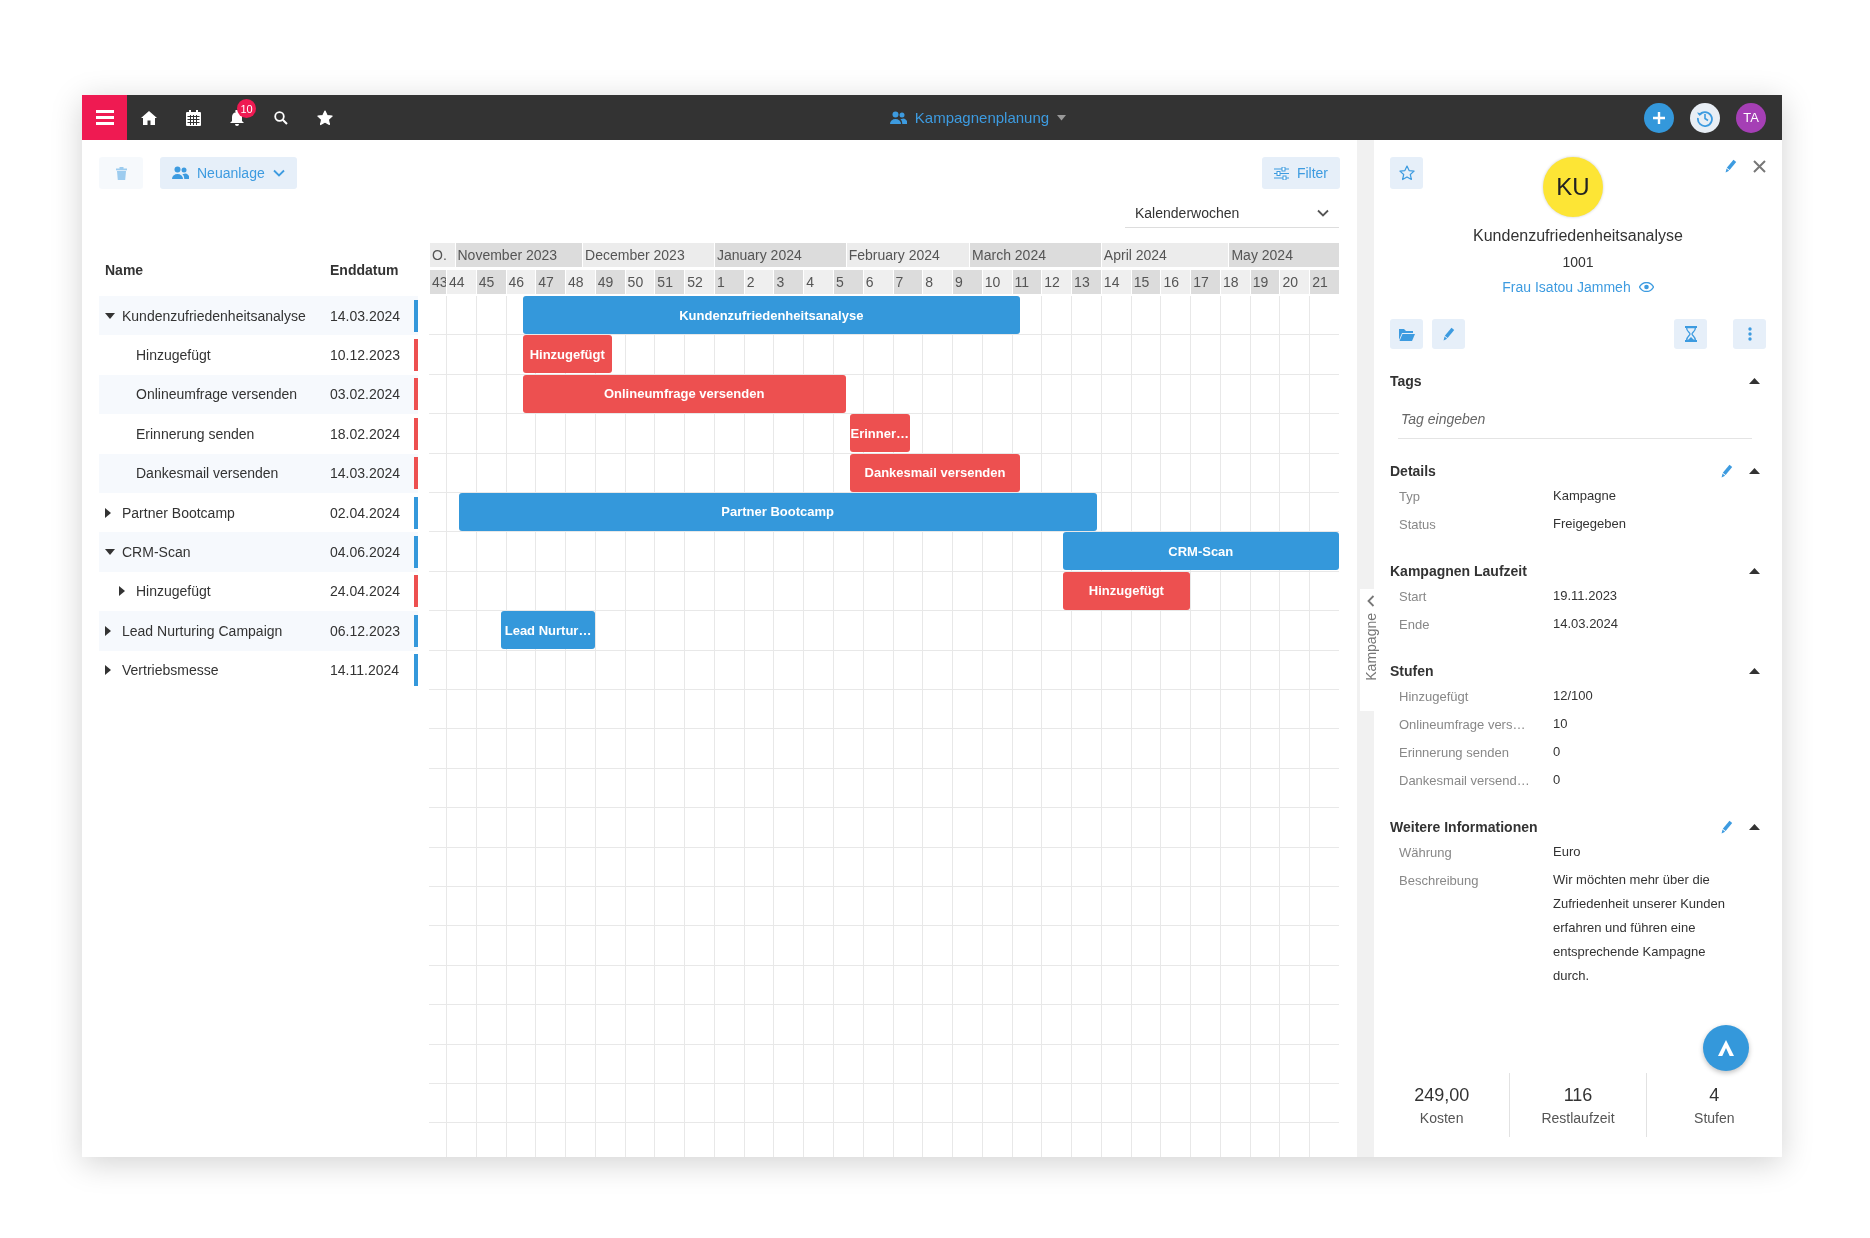 The width and height of the screenshot is (1870, 1238). I want to click on history-button, so click(1705, 117).